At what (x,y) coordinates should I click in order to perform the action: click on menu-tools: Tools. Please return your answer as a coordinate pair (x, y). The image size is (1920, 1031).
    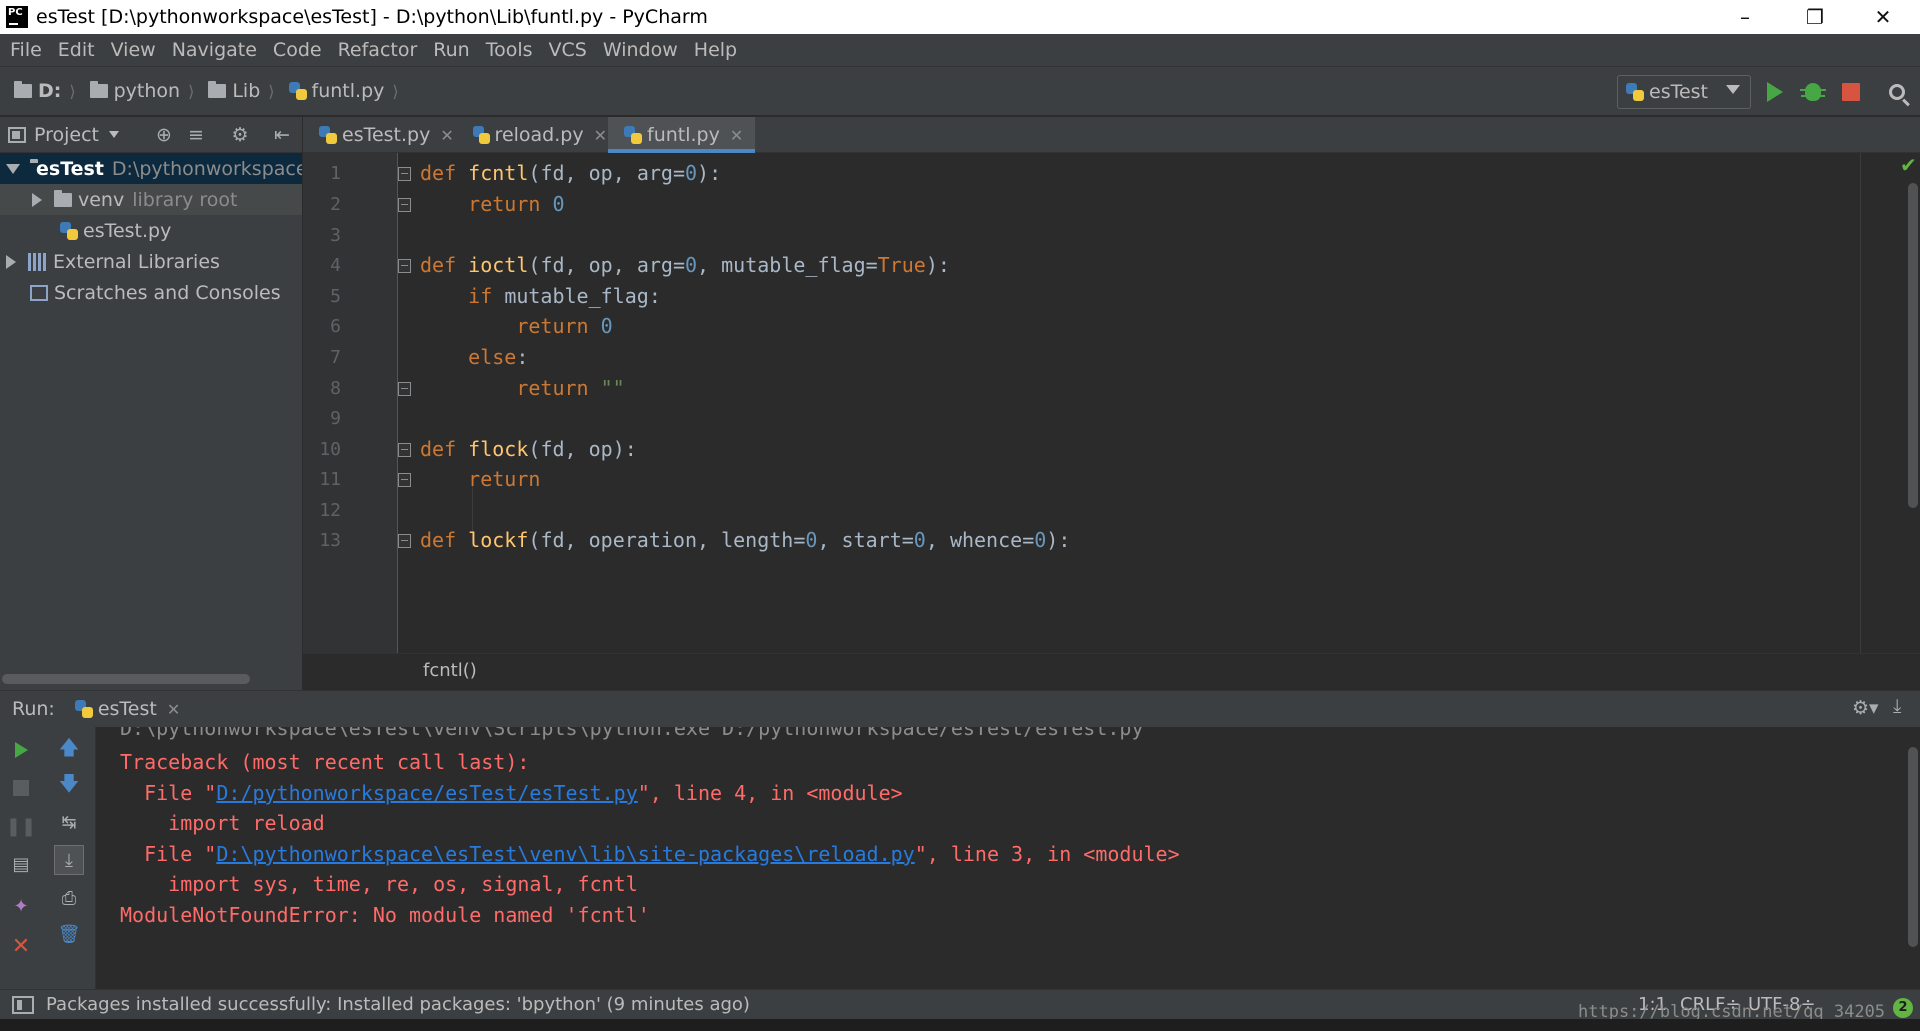
    Looking at the image, I should click on (509, 50).